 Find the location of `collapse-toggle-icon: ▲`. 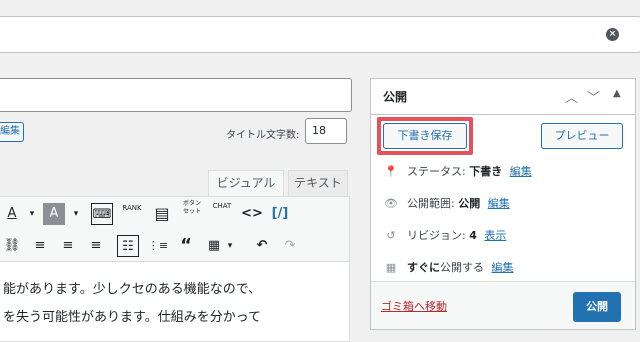

collapse-toggle-icon: ▲ is located at coordinates (617, 93).